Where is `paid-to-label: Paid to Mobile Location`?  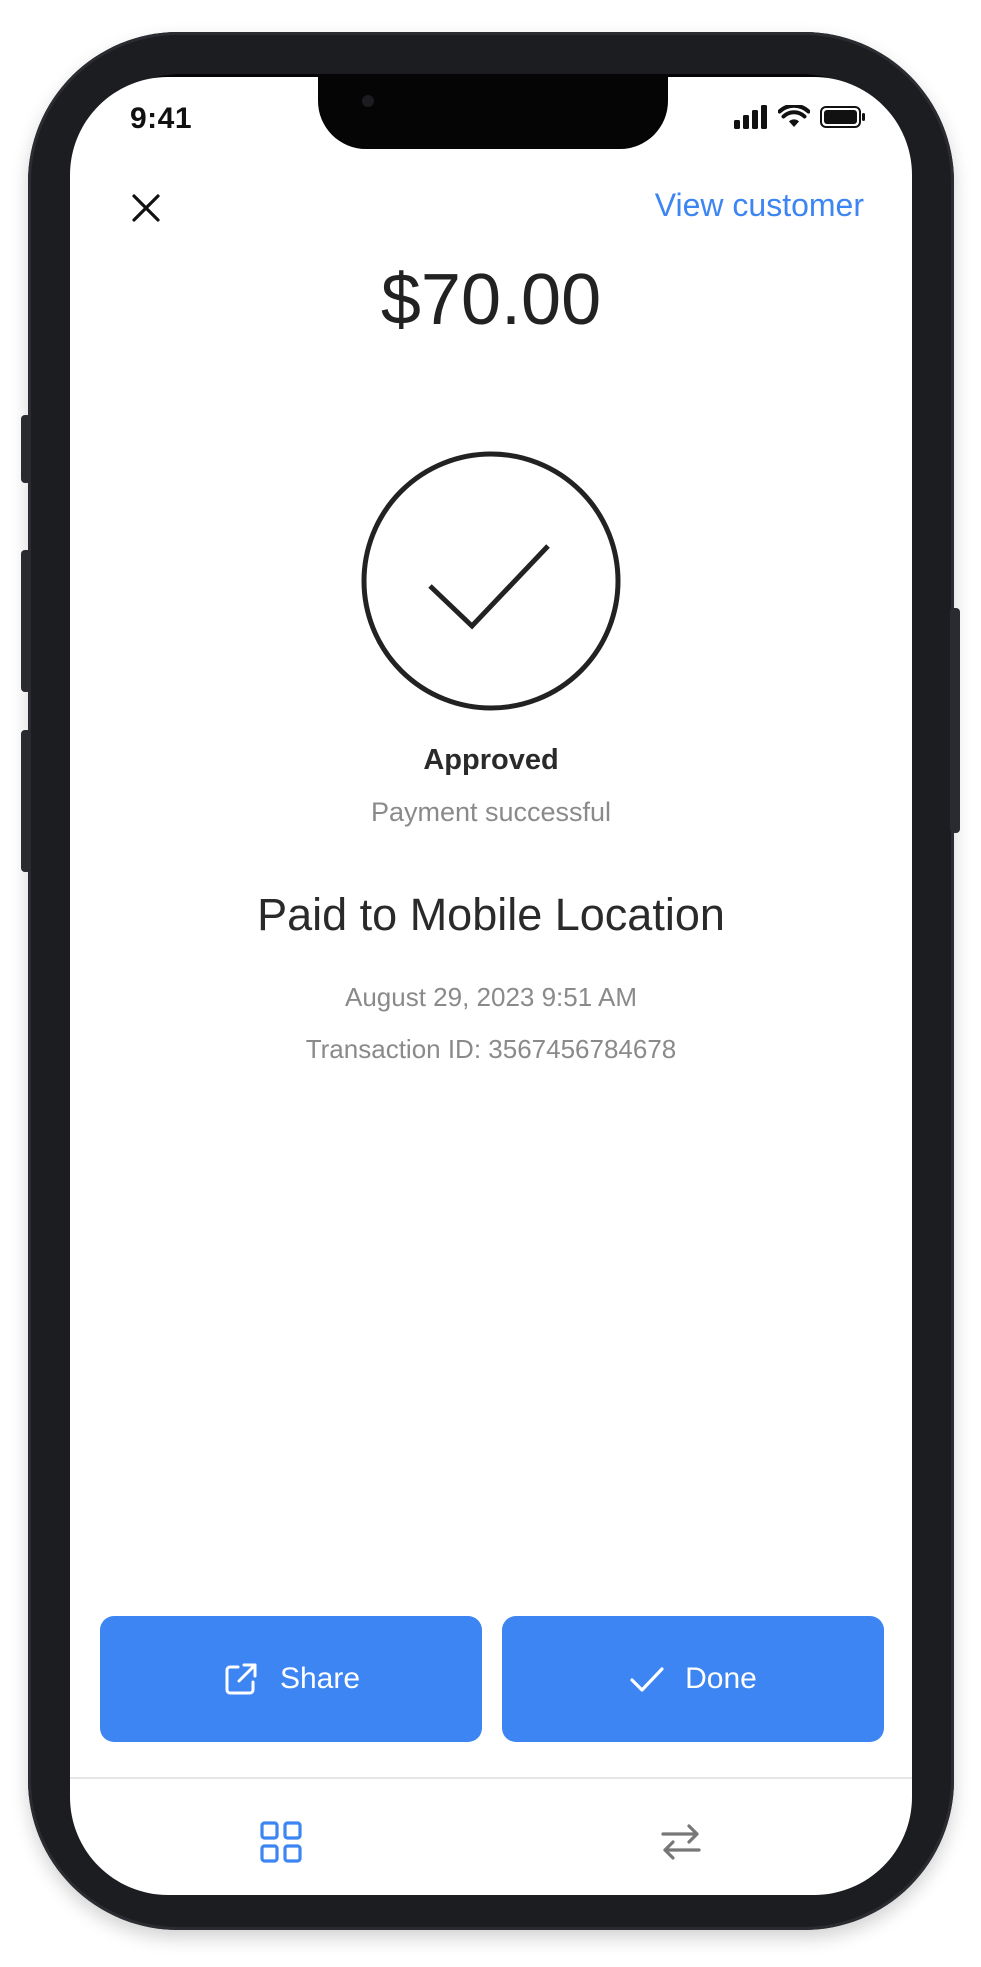
paid-to-label: Paid to Mobile Location is located at coordinates (491, 914).